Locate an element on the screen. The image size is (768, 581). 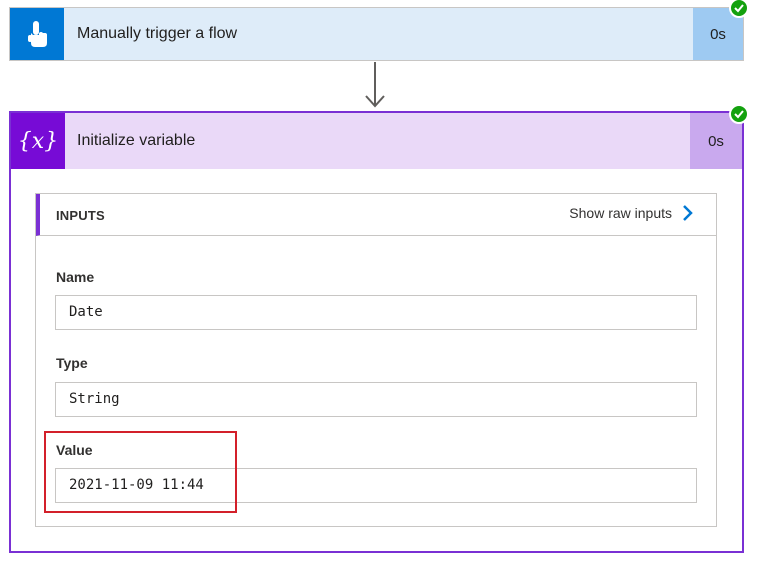
svg-text: {x} is located at coordinates (38, 141).